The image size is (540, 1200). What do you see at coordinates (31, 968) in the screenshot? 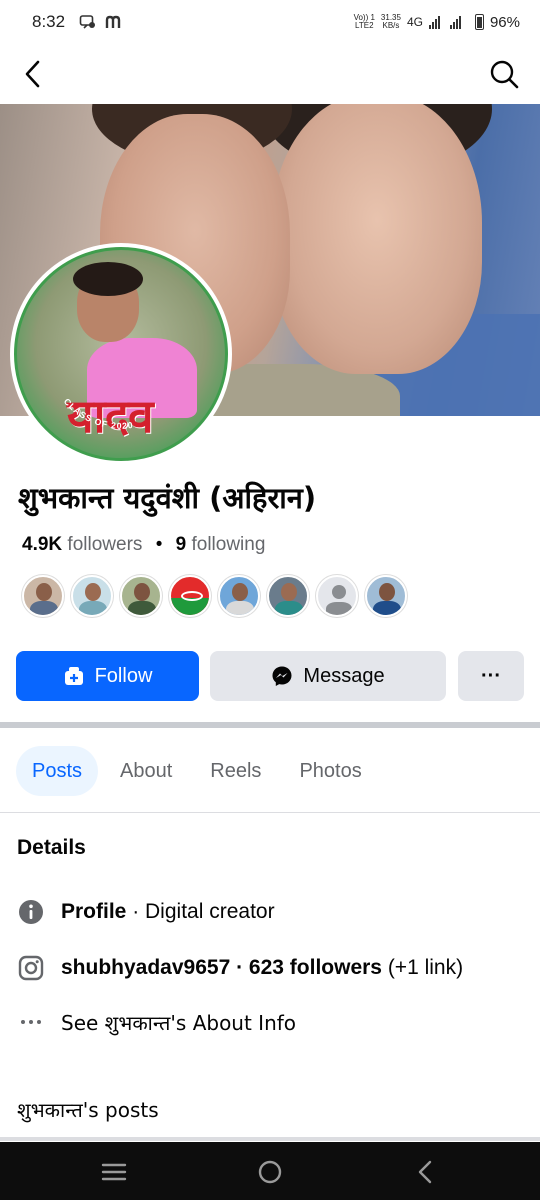
I see `instagram-icon` at bounding box center [31, 968].